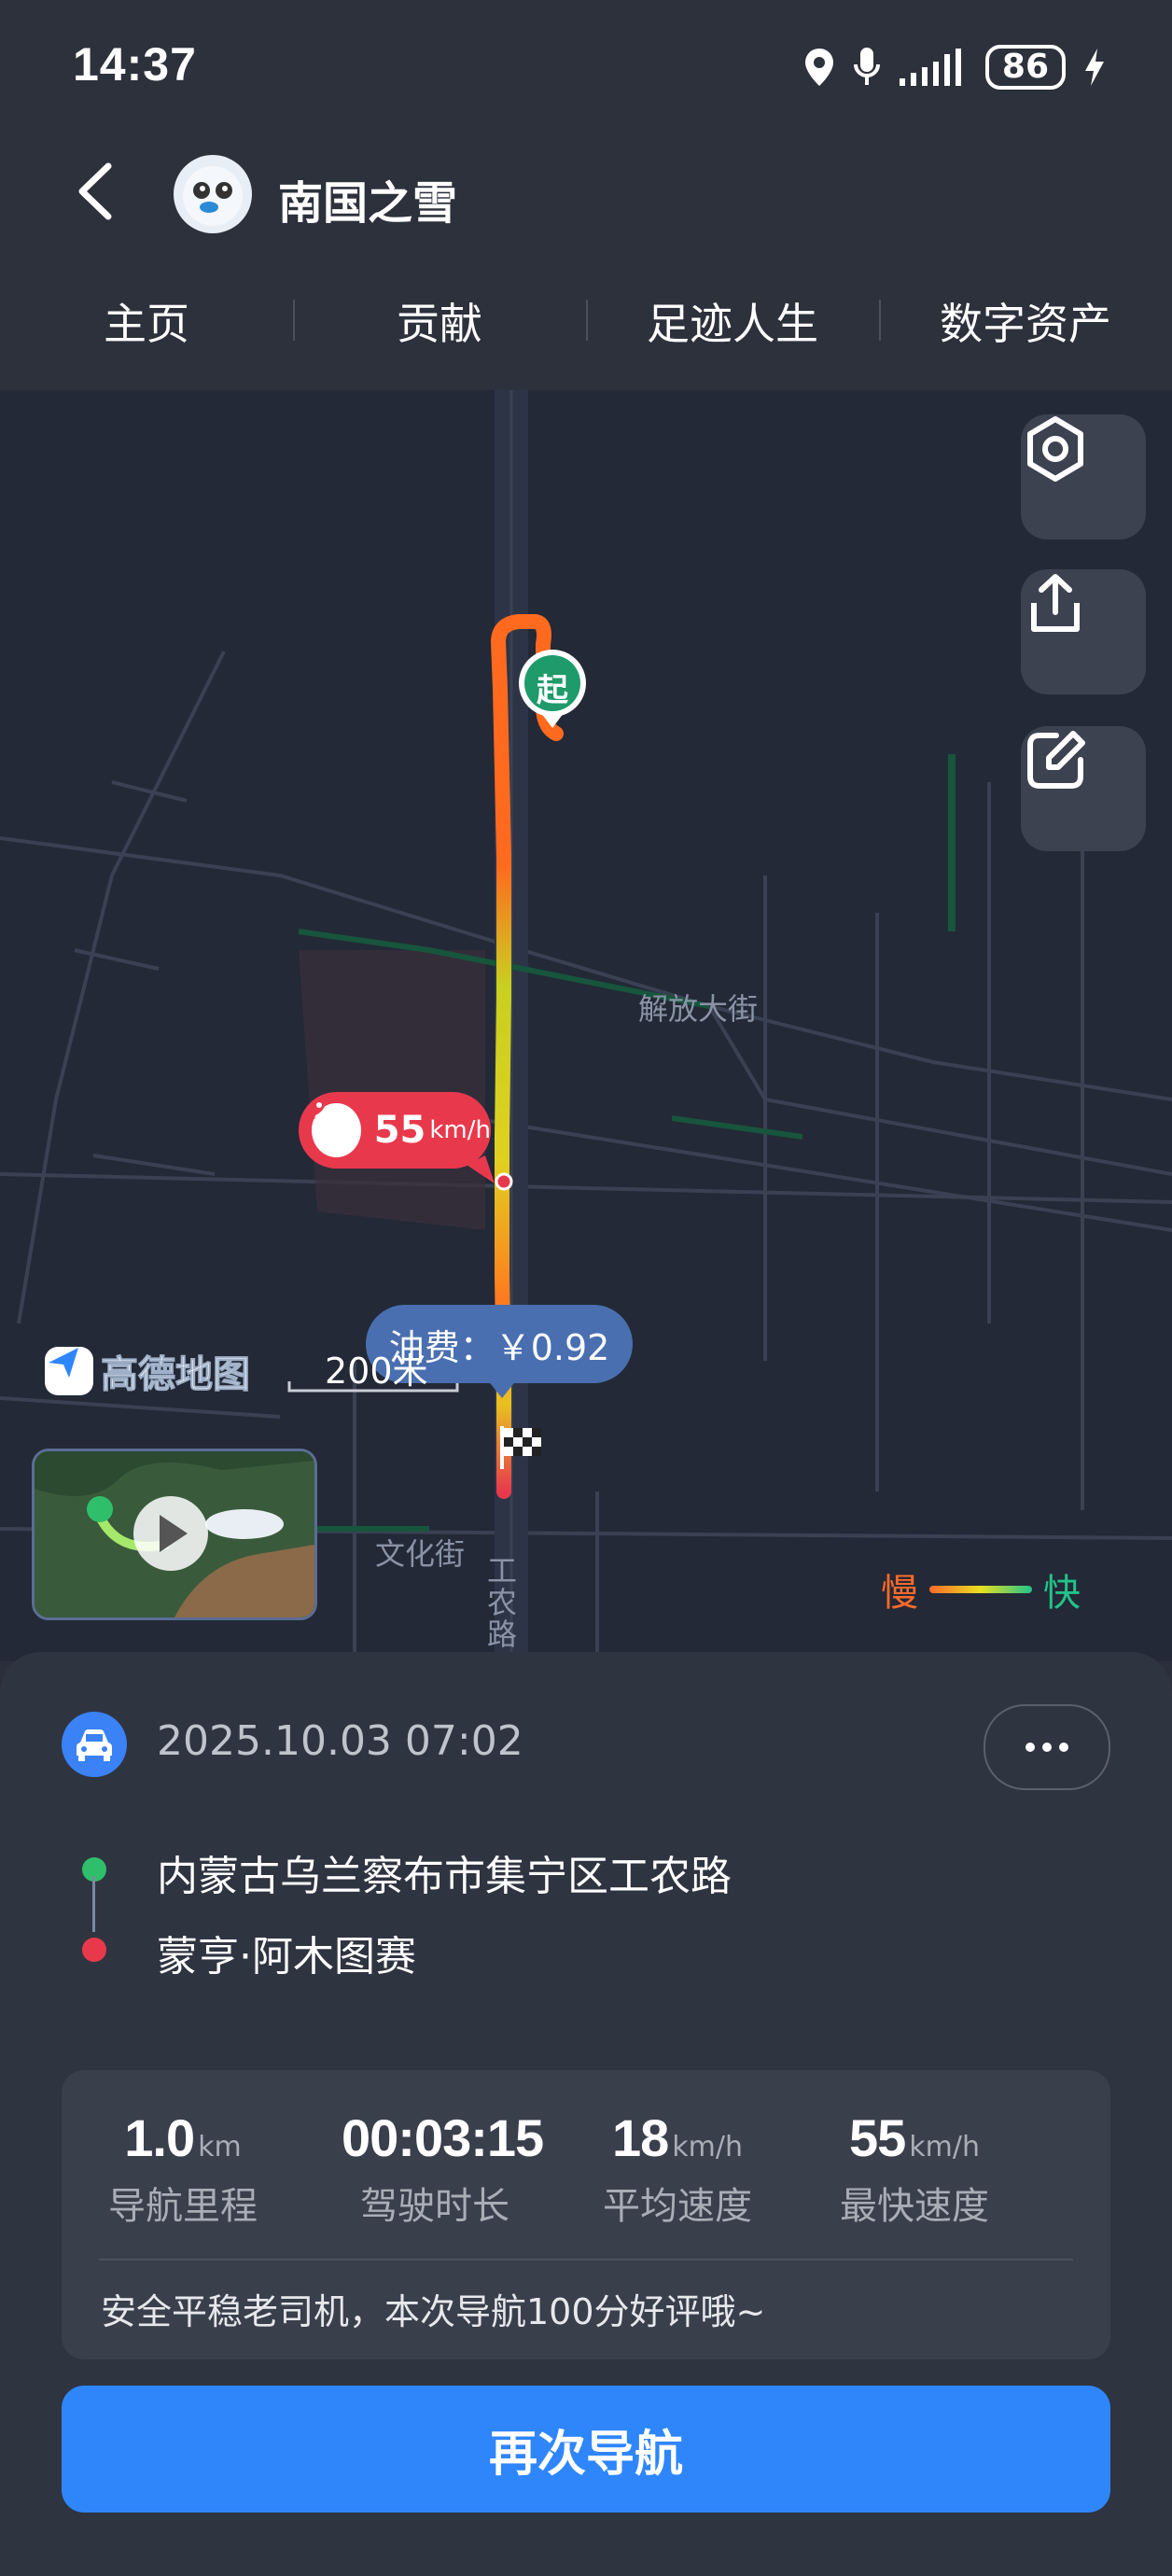 The width and height of the screenshot is (1172, 2576). I want to click on mic-icon, so click(866, 66).